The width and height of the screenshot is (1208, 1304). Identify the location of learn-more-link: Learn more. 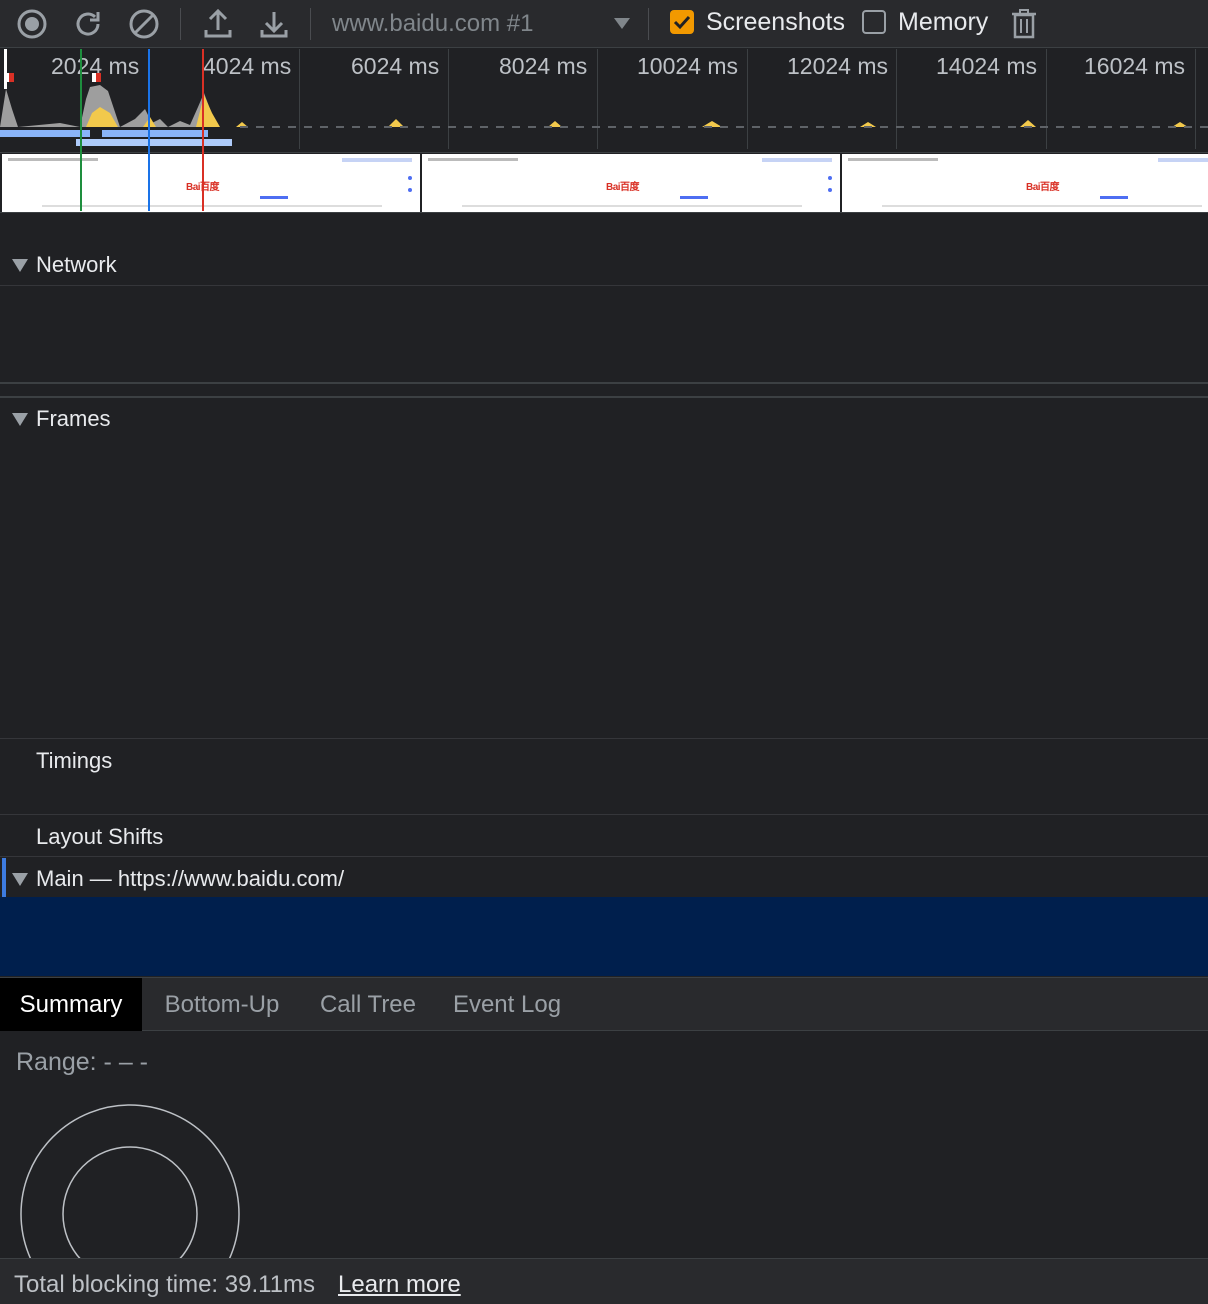
(399, 1285).